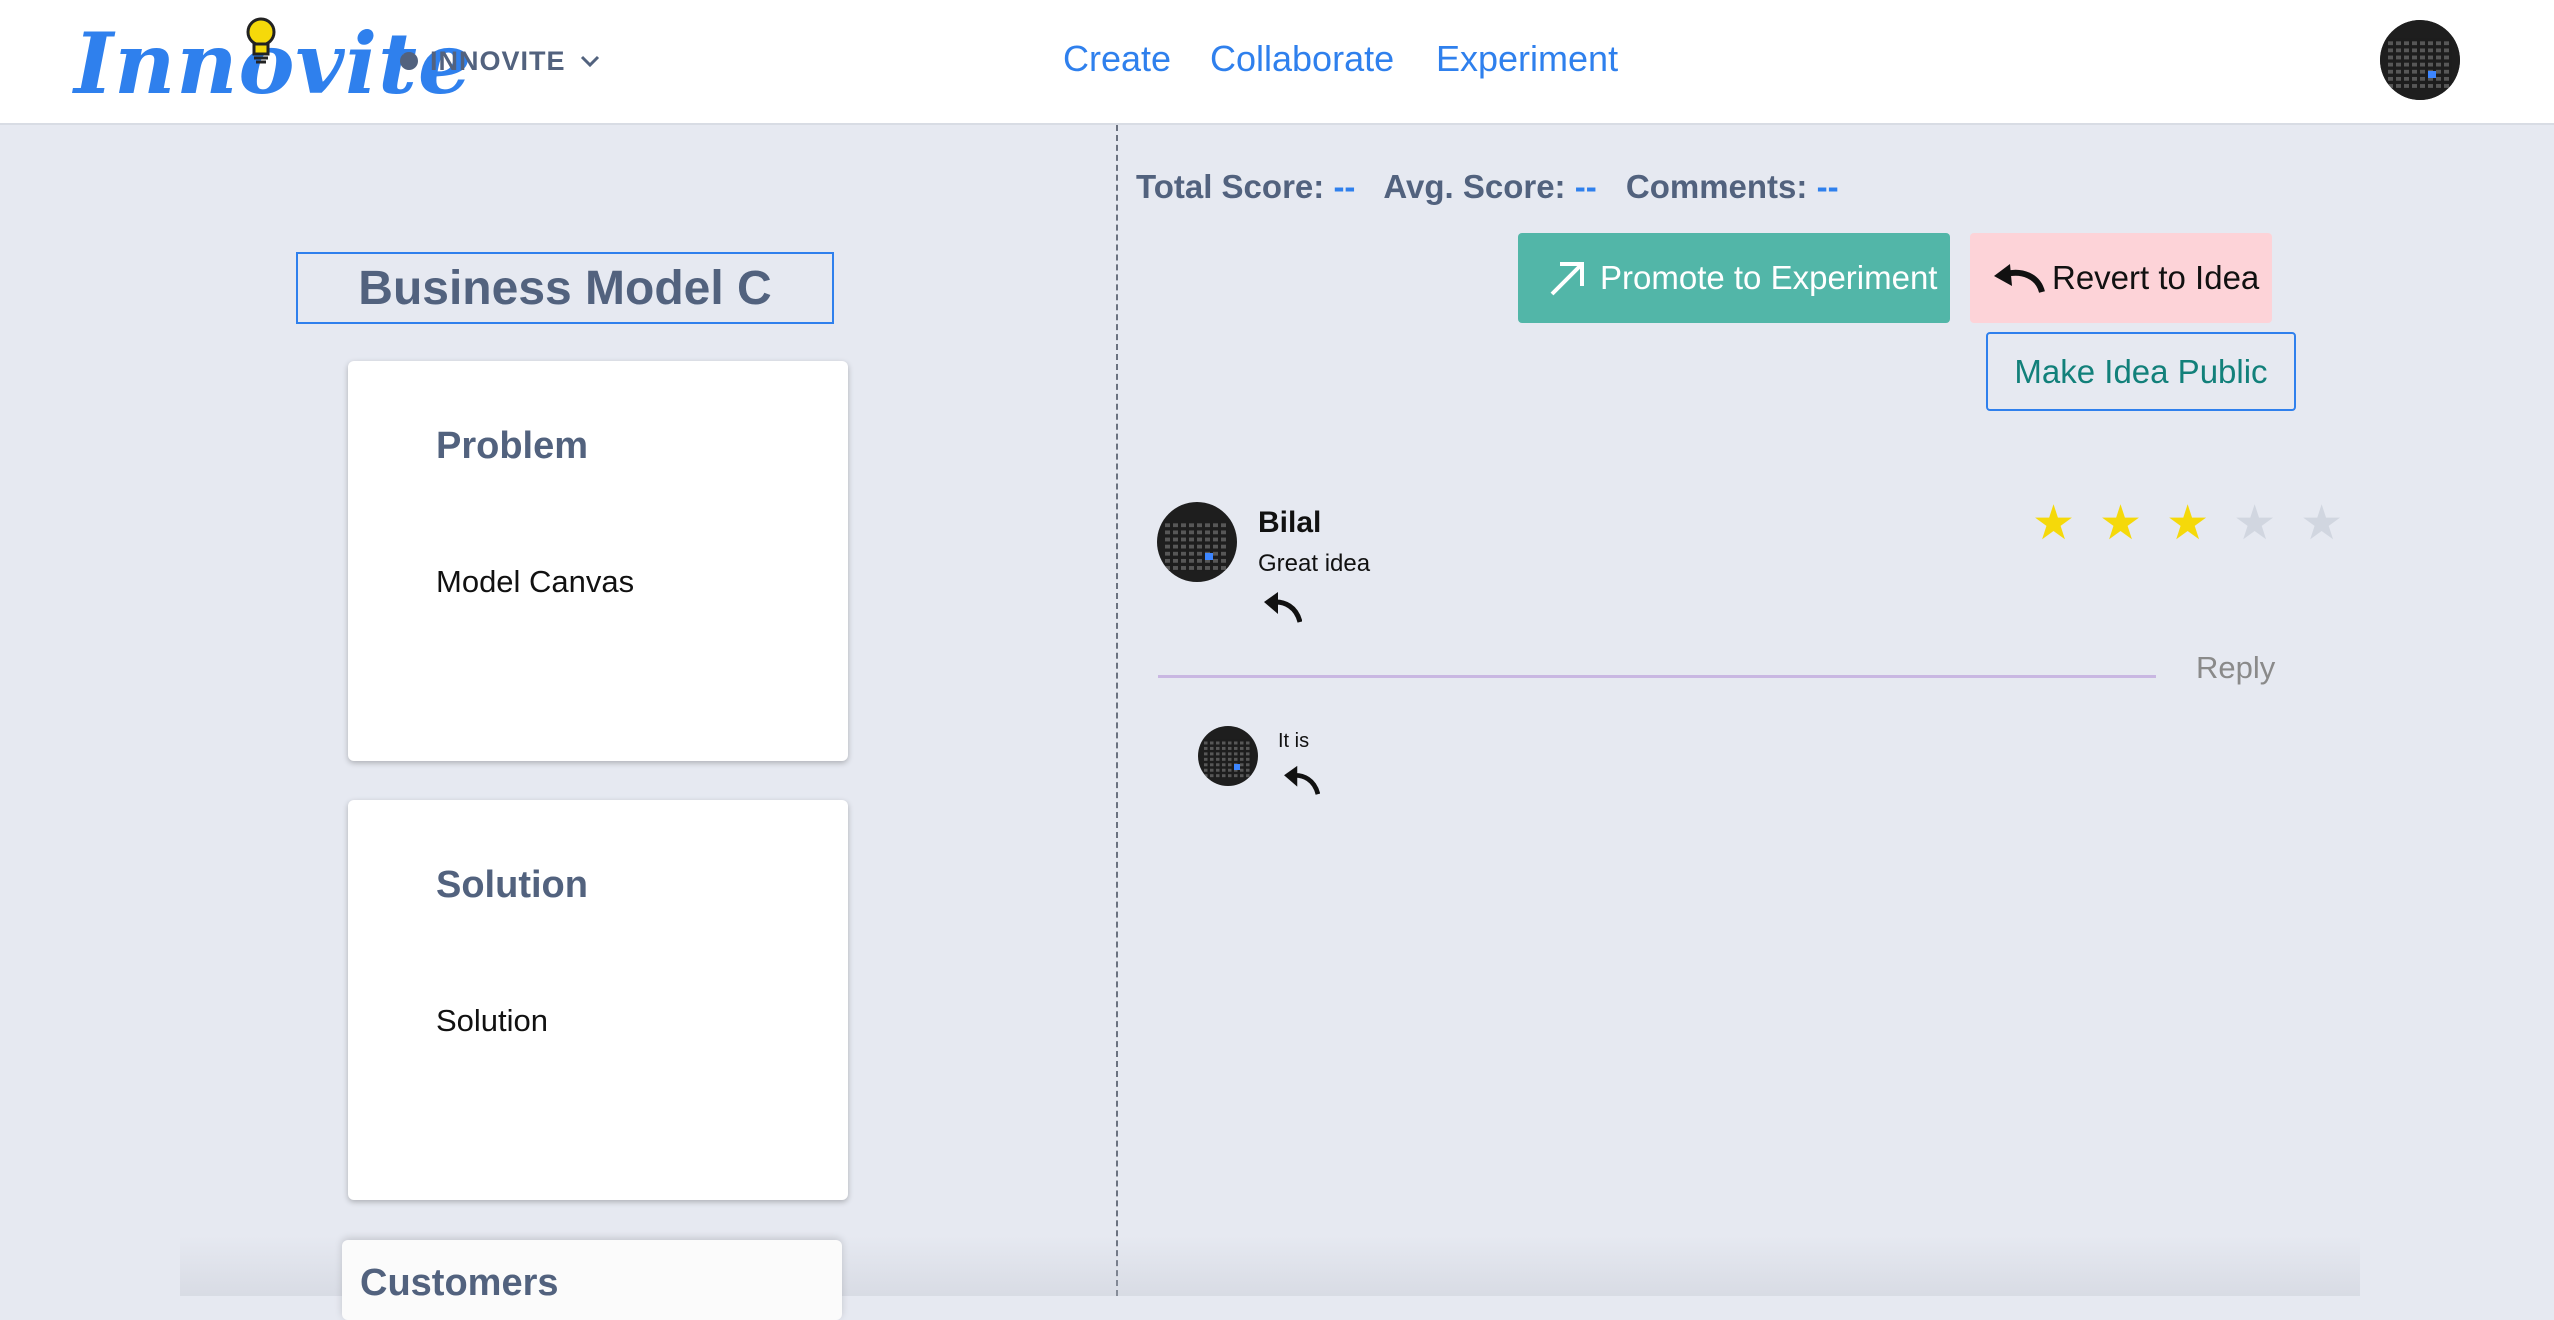  What do you see at coordinates (1290, 522) in the screenshot?
I see `comment-author: Bilal` at bounding box center [1290, 522].